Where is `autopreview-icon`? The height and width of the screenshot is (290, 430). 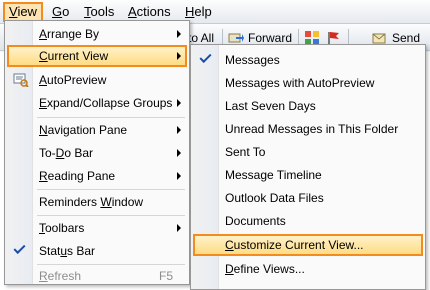 autopreview-icon is located at coordinates (21, 80).